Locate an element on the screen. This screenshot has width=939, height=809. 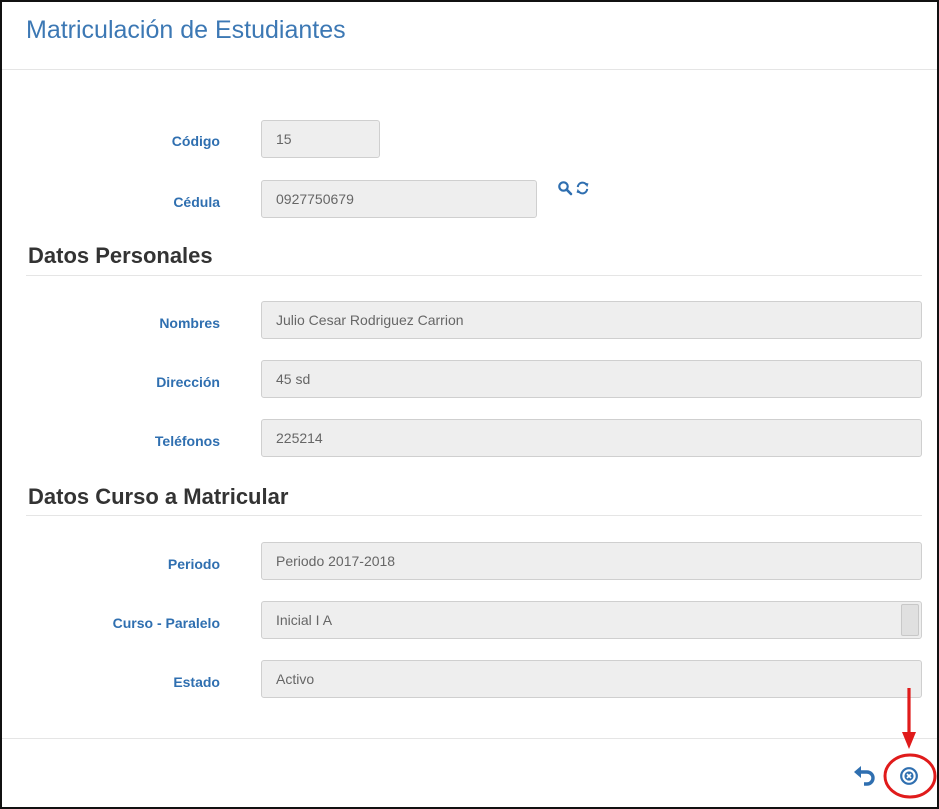
nombres-field: Julio Cesar Rodriguez Carrion is located at coordinates (591, 320).